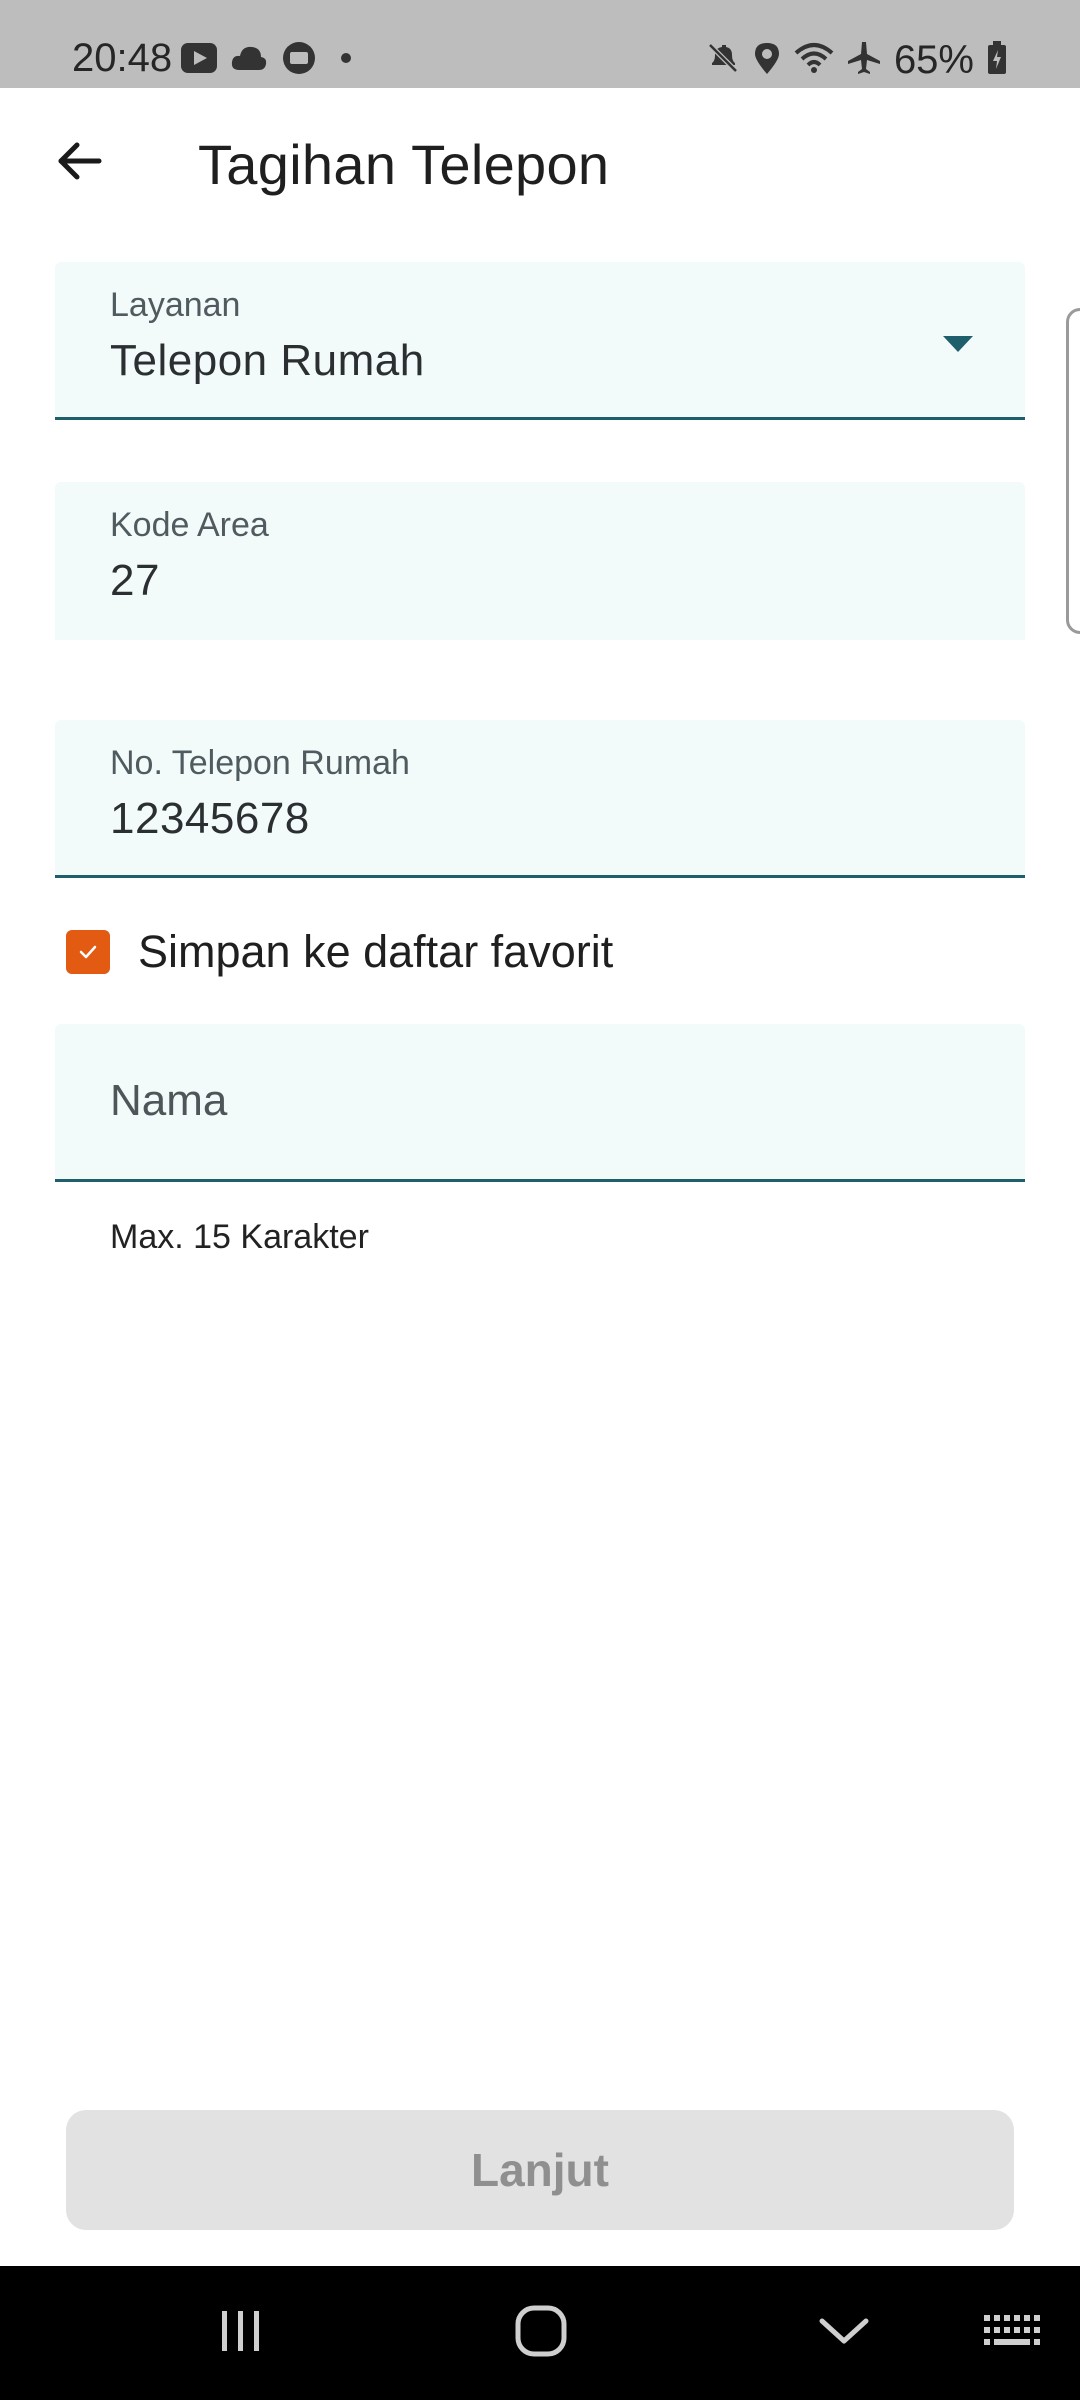 This screenshot has width=1080, height=2400. Describe the element at coordinates (723, 60) in the screenshot. I see `mute-icon` at that location.